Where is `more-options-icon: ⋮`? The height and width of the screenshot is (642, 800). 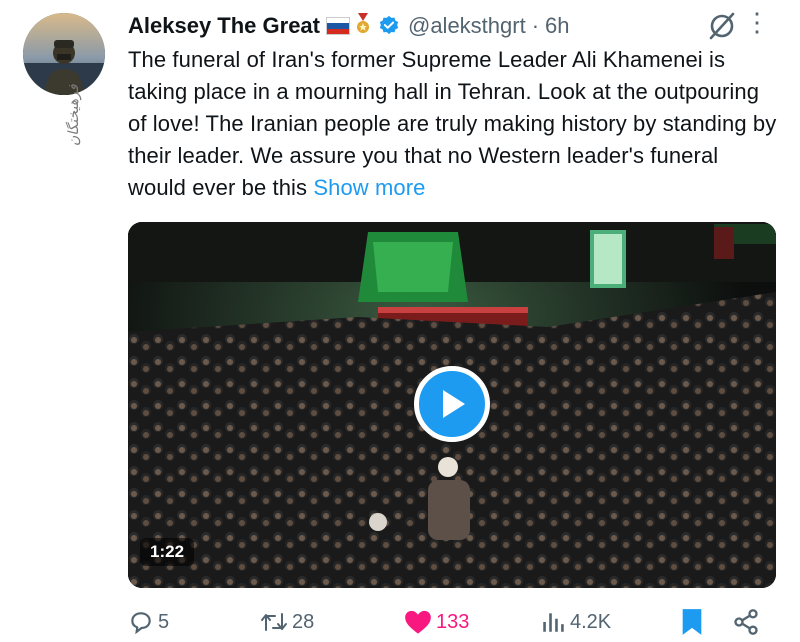
more-options-icon: ⋮ is located at coordinates (757, 22).